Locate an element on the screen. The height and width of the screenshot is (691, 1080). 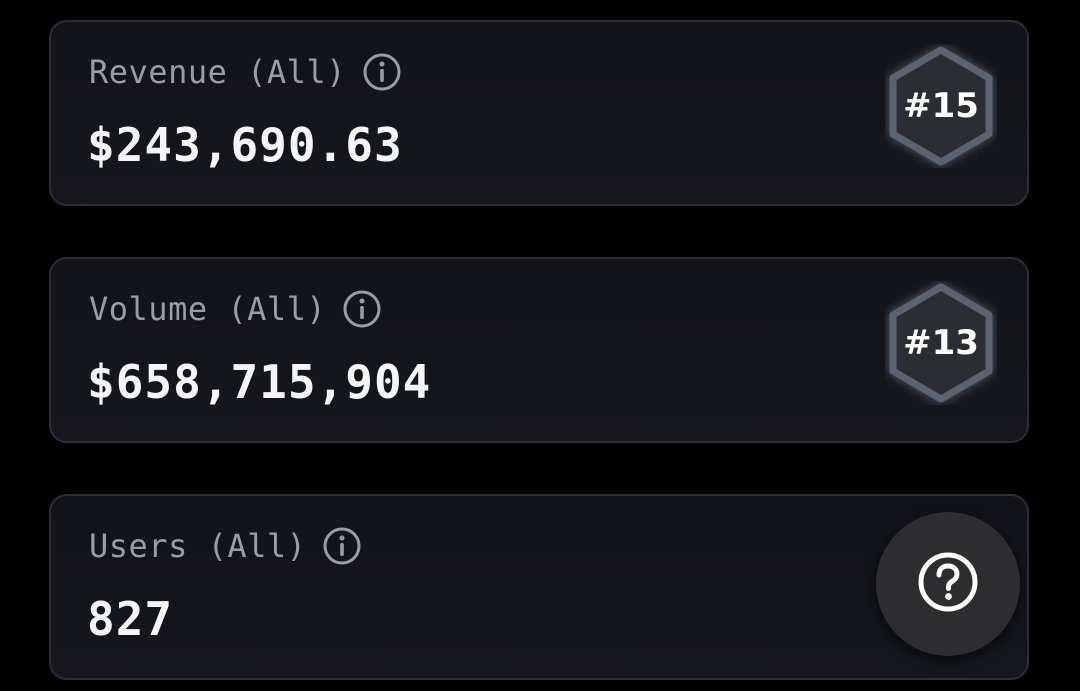
question-mark-circle-icon is located at coordinates (948, 584).